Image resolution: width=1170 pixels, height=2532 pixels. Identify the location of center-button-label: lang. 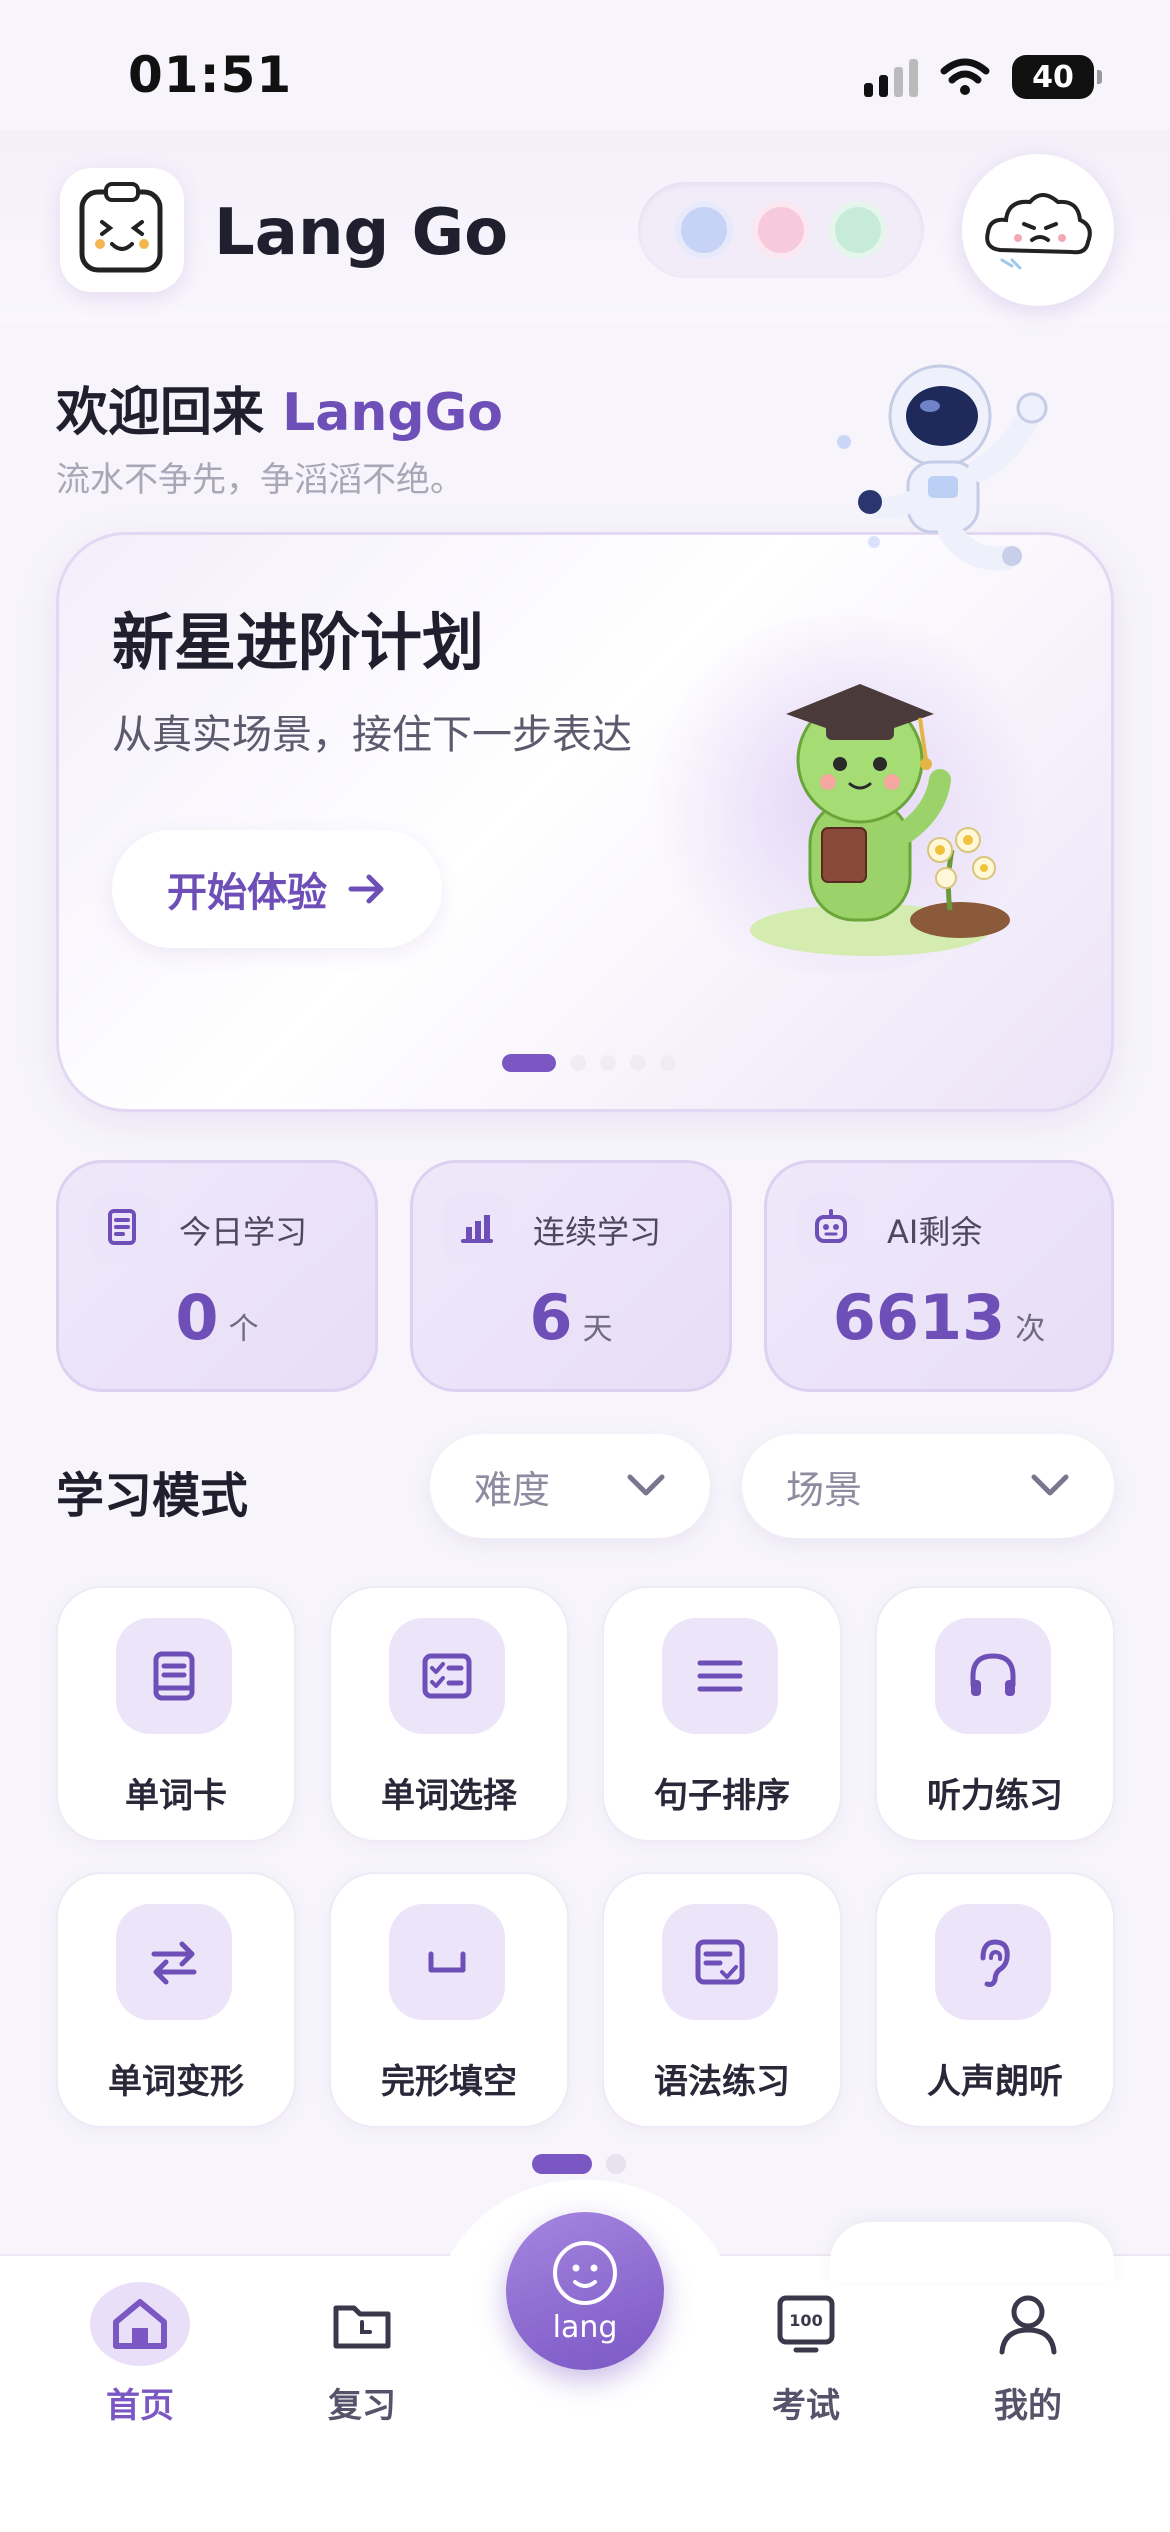
(585, 2327).